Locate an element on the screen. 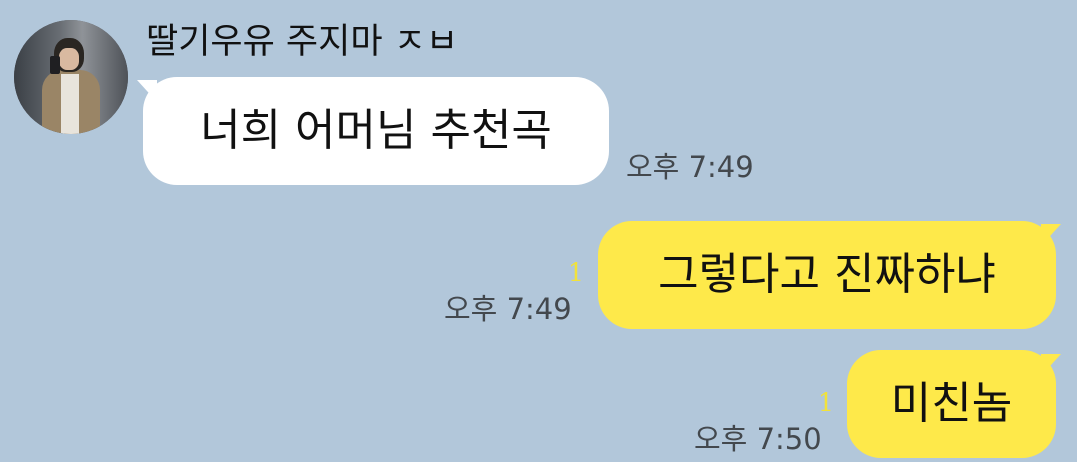 This screenshot has width=1077, height=462. avatar-photo-shirt is located at coordinates (70, 104).